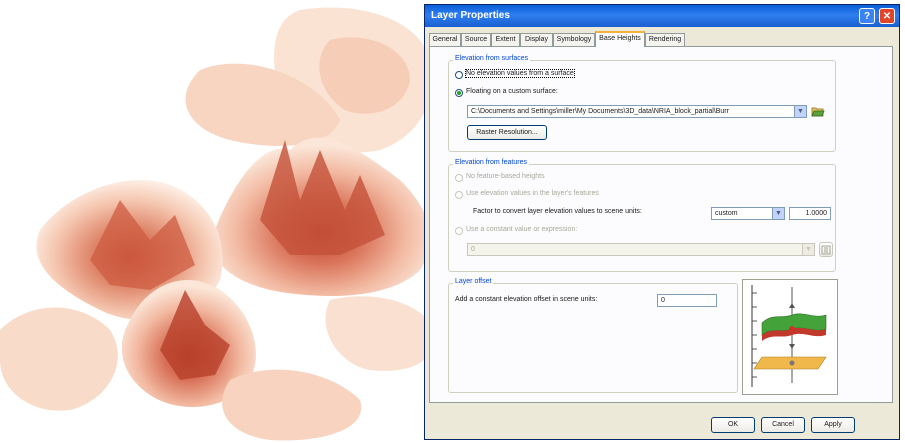 This screenshot has width=905, height=443. I want to click on no-feature-heights-radio, so click(459, 178).